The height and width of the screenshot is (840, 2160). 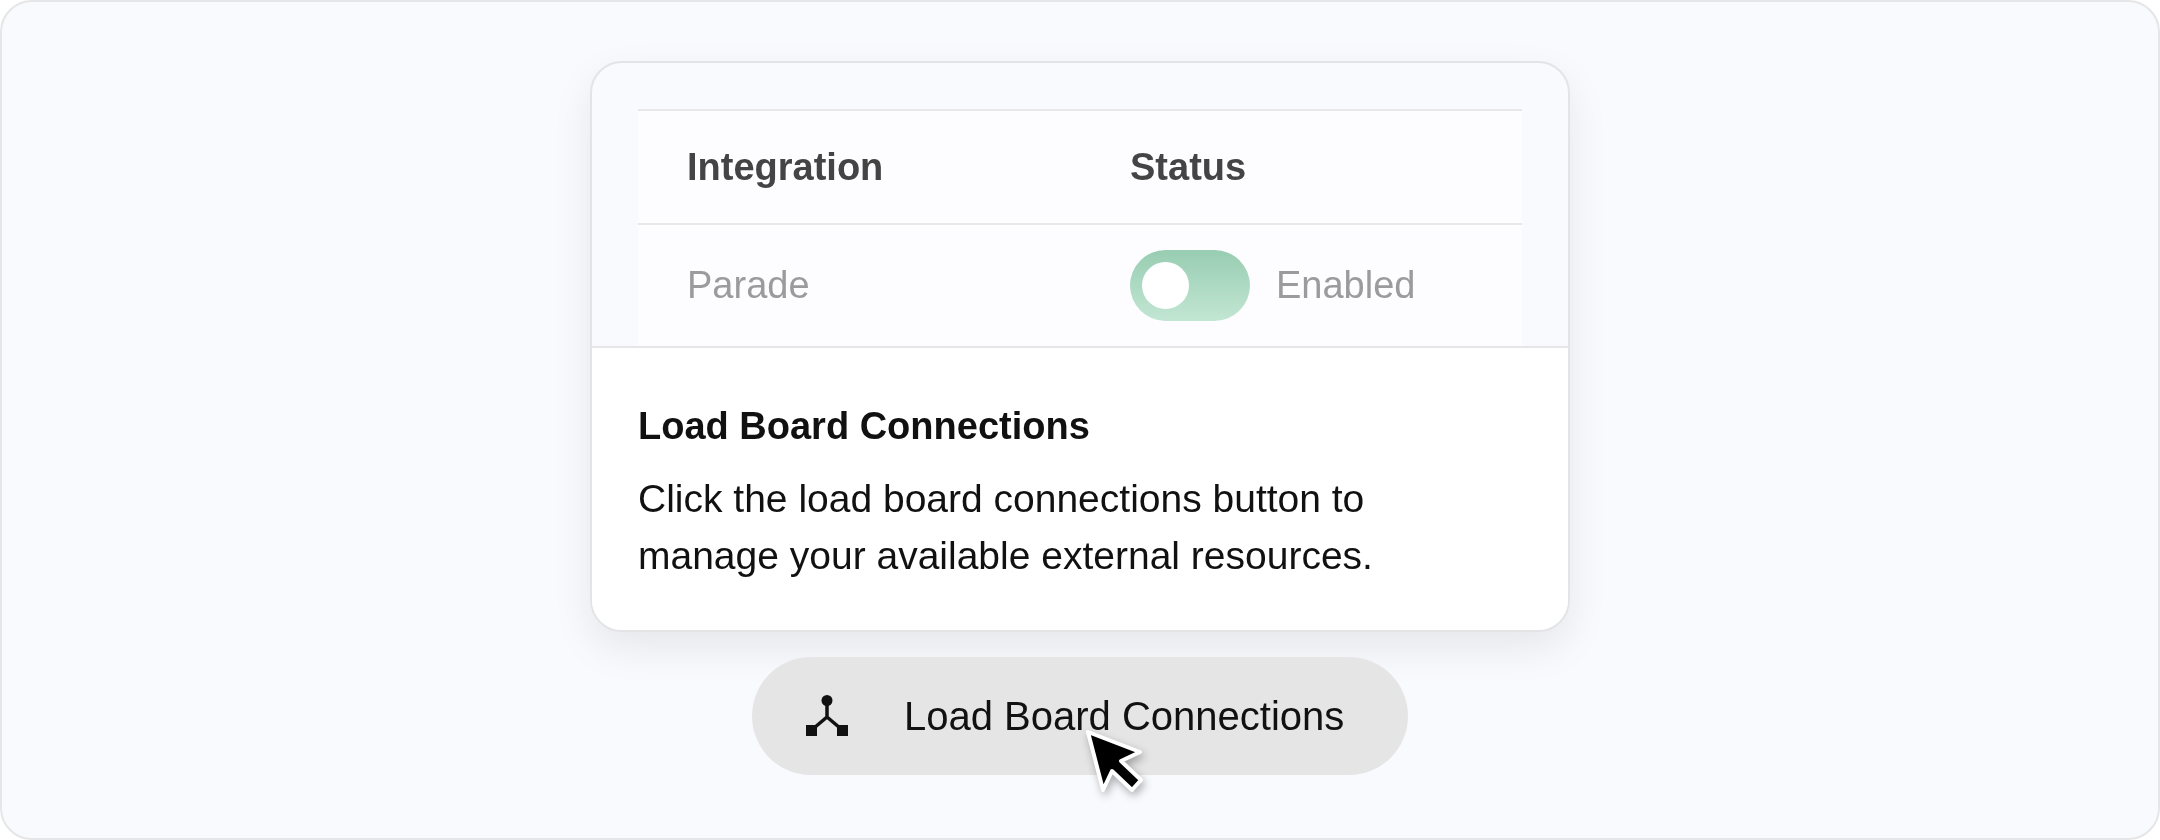 What do you see at coordinates (1006, 527) in the screenshot?
I see `info-text: Click the load board connections button to manage your available external resources.` at bounding box center [1006, 527].